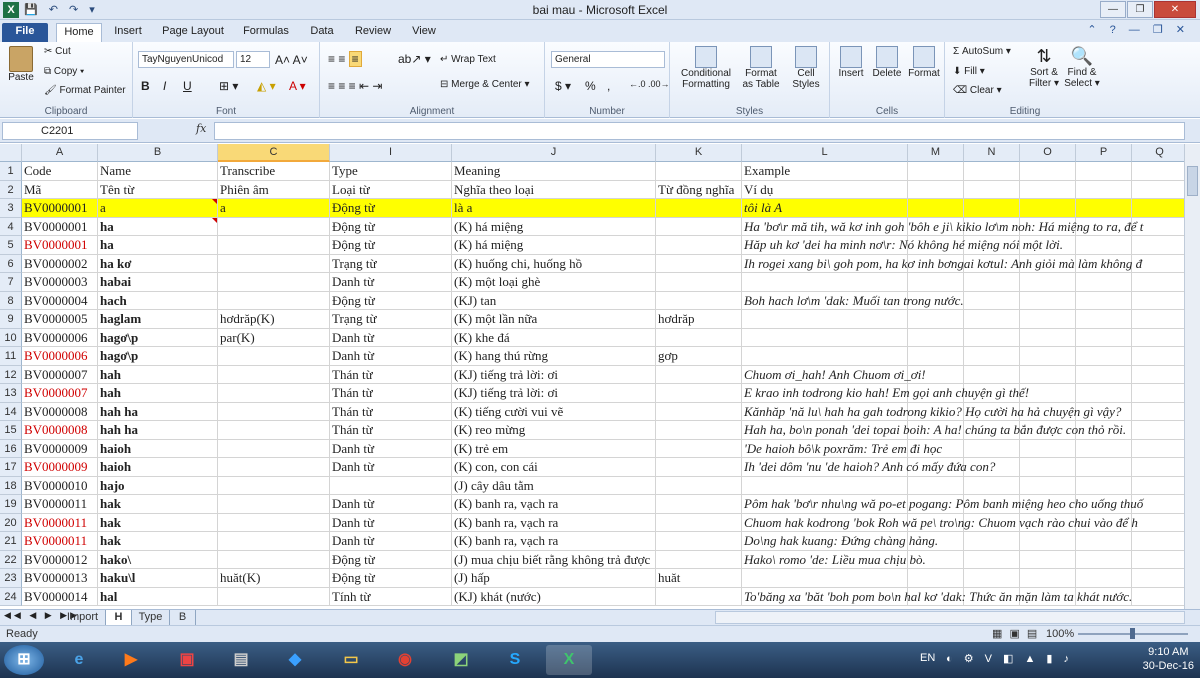 This screenshot has height=678, width=1200. What do you see at coordinates (834, 559) in the screenshot?
I see `cell-l: Hako\ romo 'de: Liều mua chịu bò.` at bounding box center [834, 559].